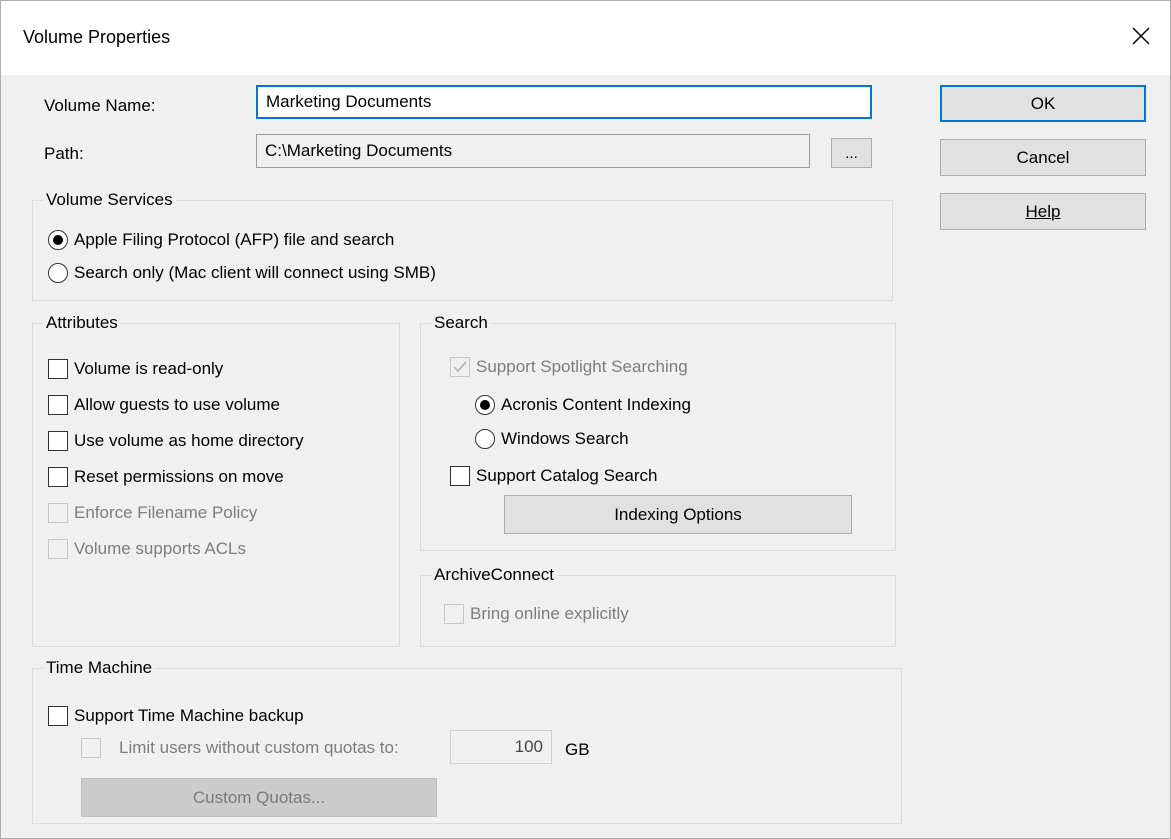 Image resolution: width=1171 pixels, height=839 pixels. I want to click on help-button: Help, so click(1043, 211).